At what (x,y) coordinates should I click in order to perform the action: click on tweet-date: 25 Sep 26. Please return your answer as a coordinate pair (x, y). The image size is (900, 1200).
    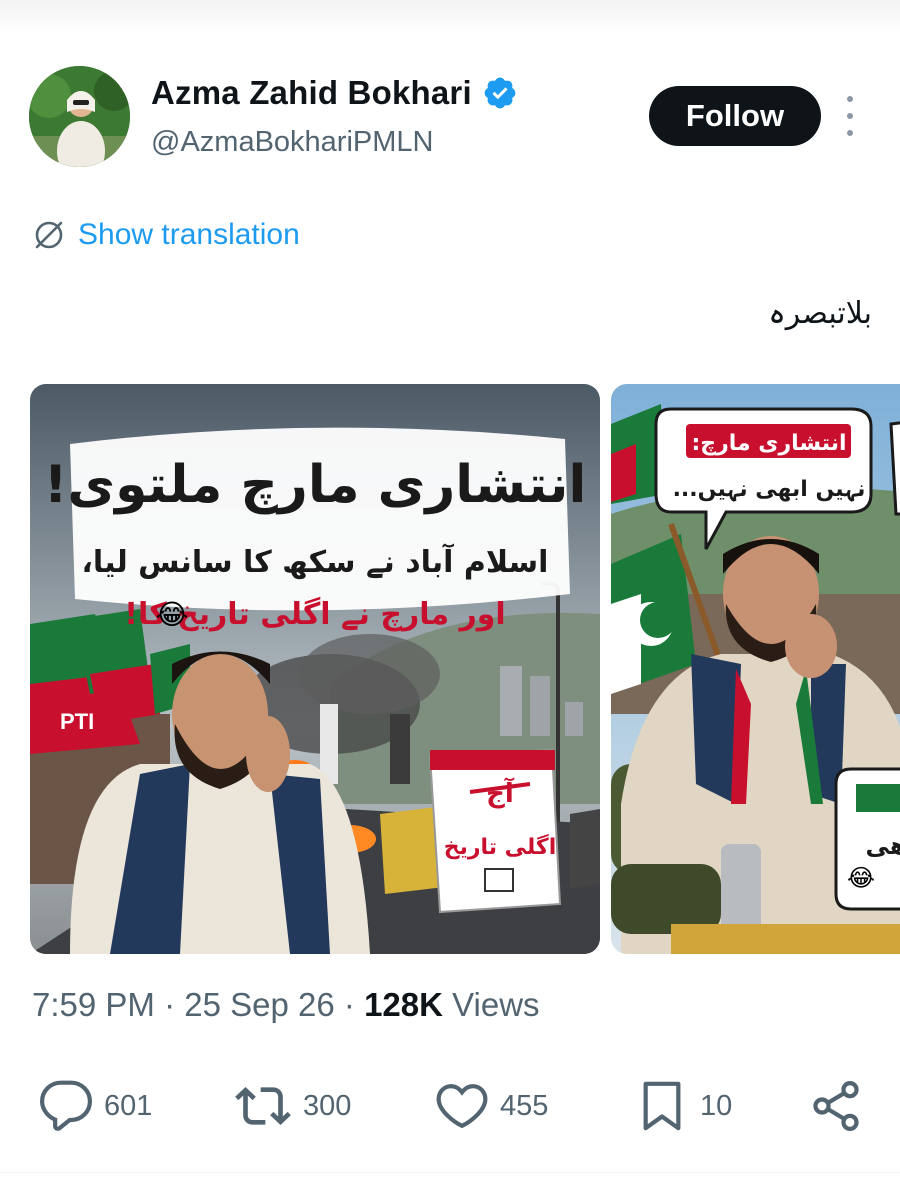
    Looking at the image, I should click on (259, 1004).